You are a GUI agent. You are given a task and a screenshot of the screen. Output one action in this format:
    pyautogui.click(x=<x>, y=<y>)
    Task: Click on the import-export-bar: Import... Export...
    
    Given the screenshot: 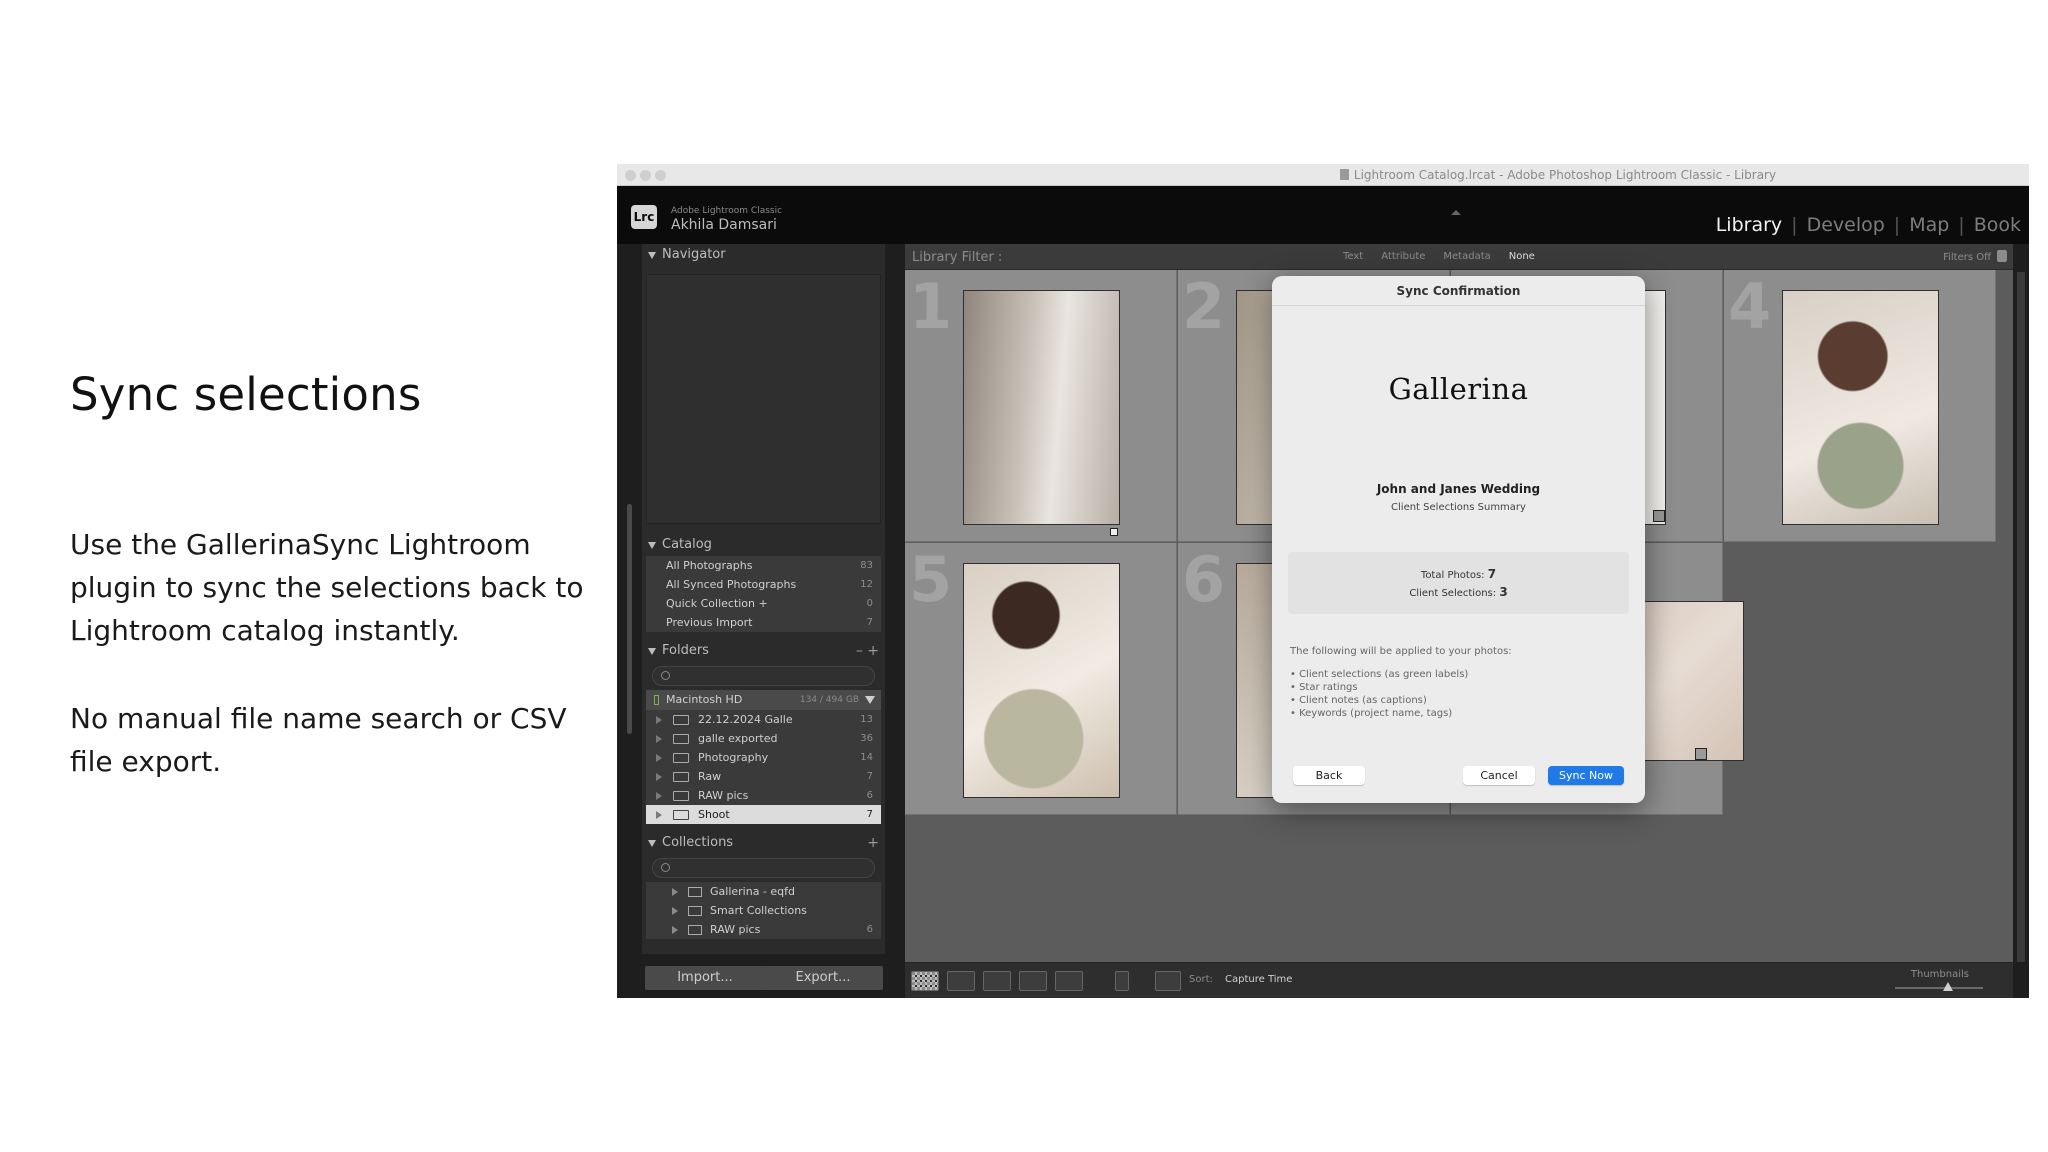 What is the action you would take?
    pyautogui.click(x=763, y=976)
    